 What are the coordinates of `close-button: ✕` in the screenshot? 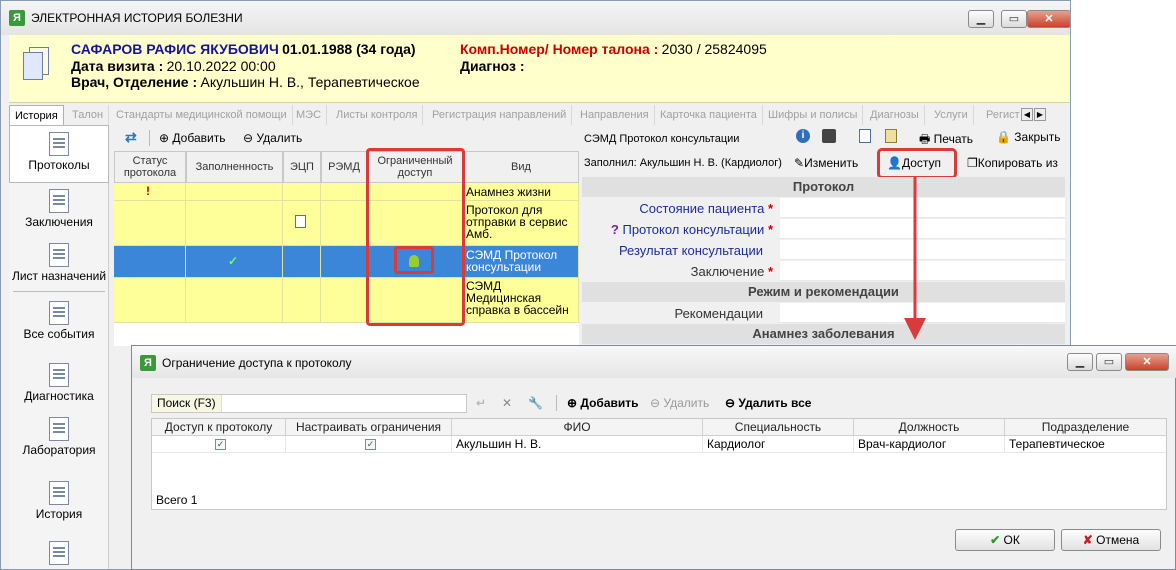 It's located at (1048, 19).